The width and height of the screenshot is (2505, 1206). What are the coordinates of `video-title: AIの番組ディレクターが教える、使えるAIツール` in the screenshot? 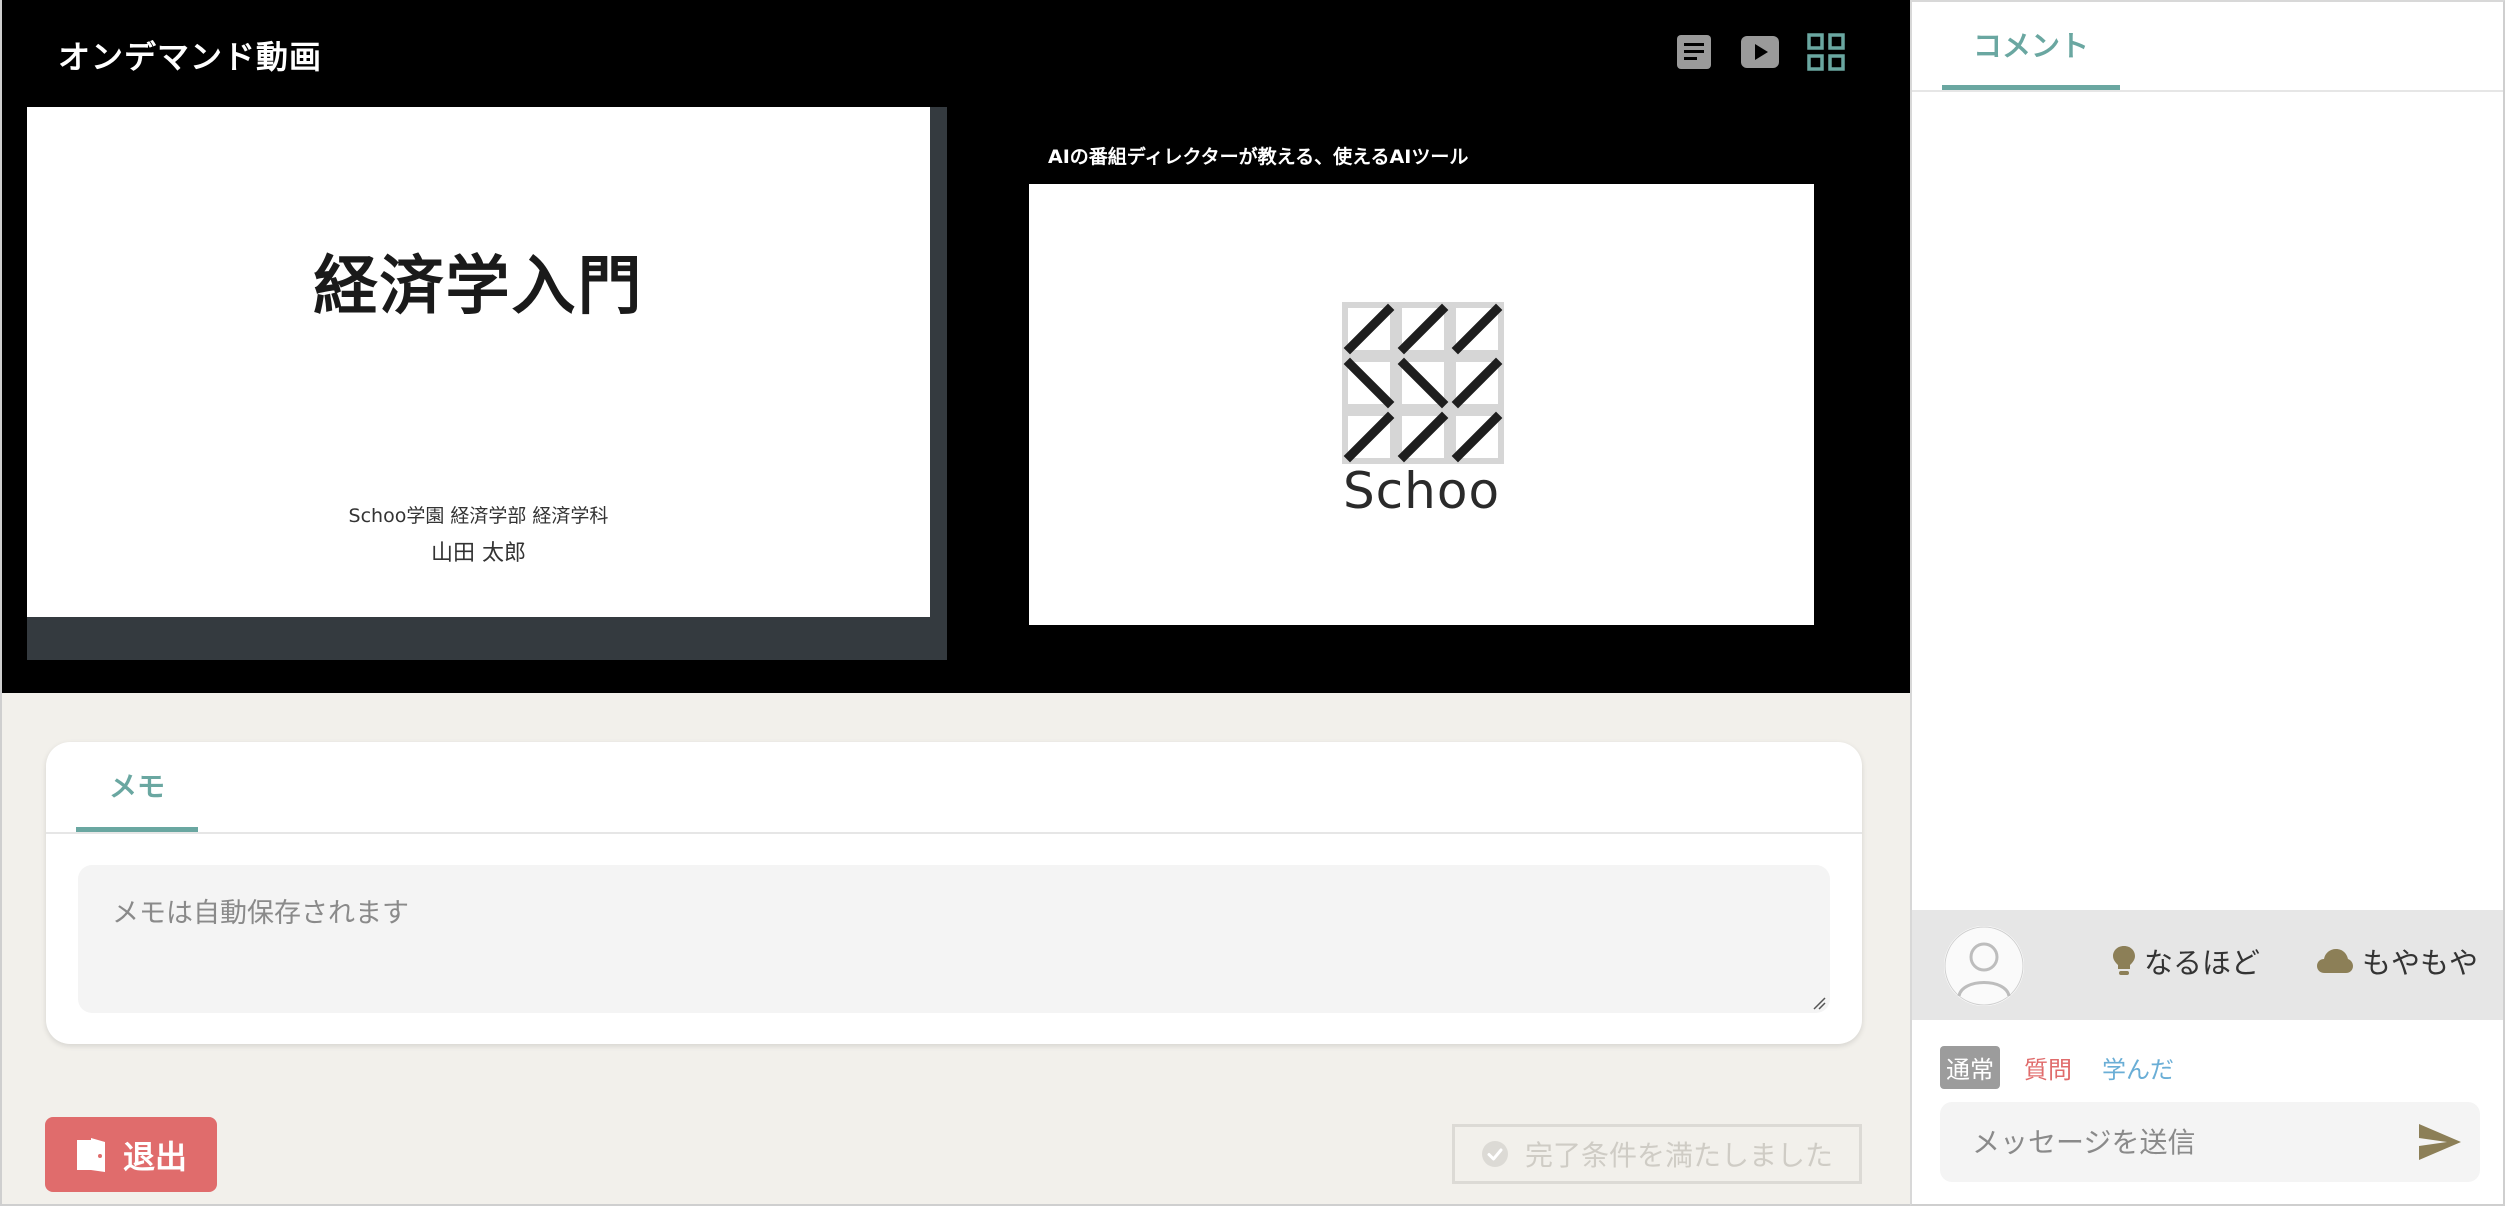 It's located at (1258, 157).